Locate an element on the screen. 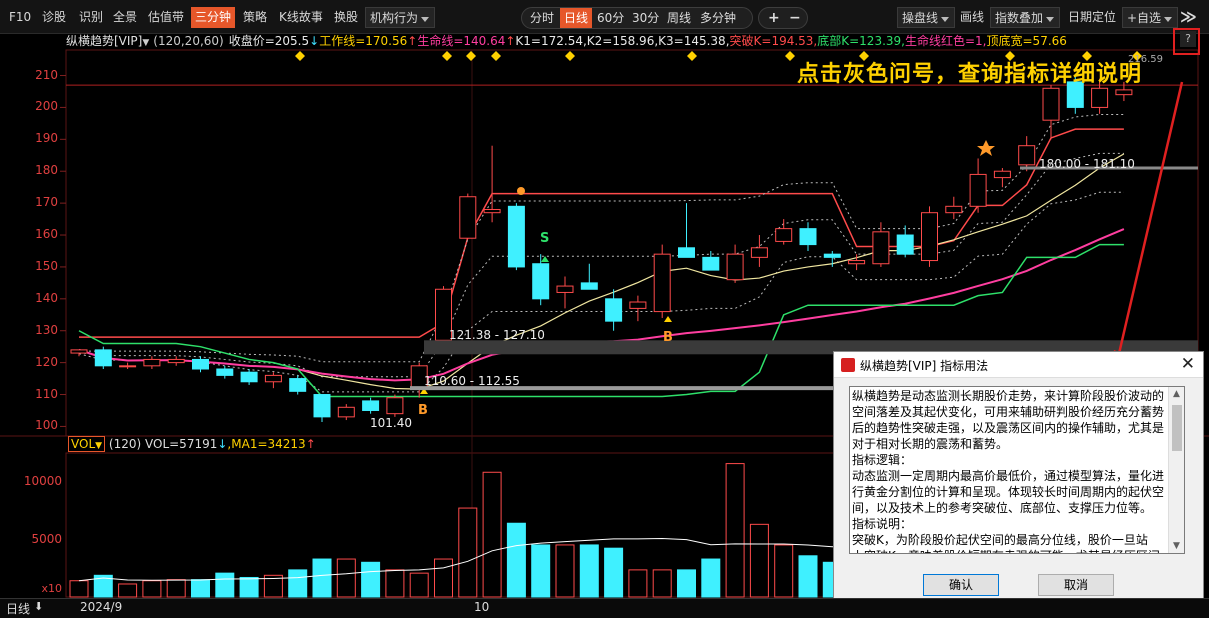 This screenshot has width=1209, height=618. dialog-line: 纵横趋势是动态监测长期股价走势，来计算阶段股价波动的 is located at coordinates (1008, 396).